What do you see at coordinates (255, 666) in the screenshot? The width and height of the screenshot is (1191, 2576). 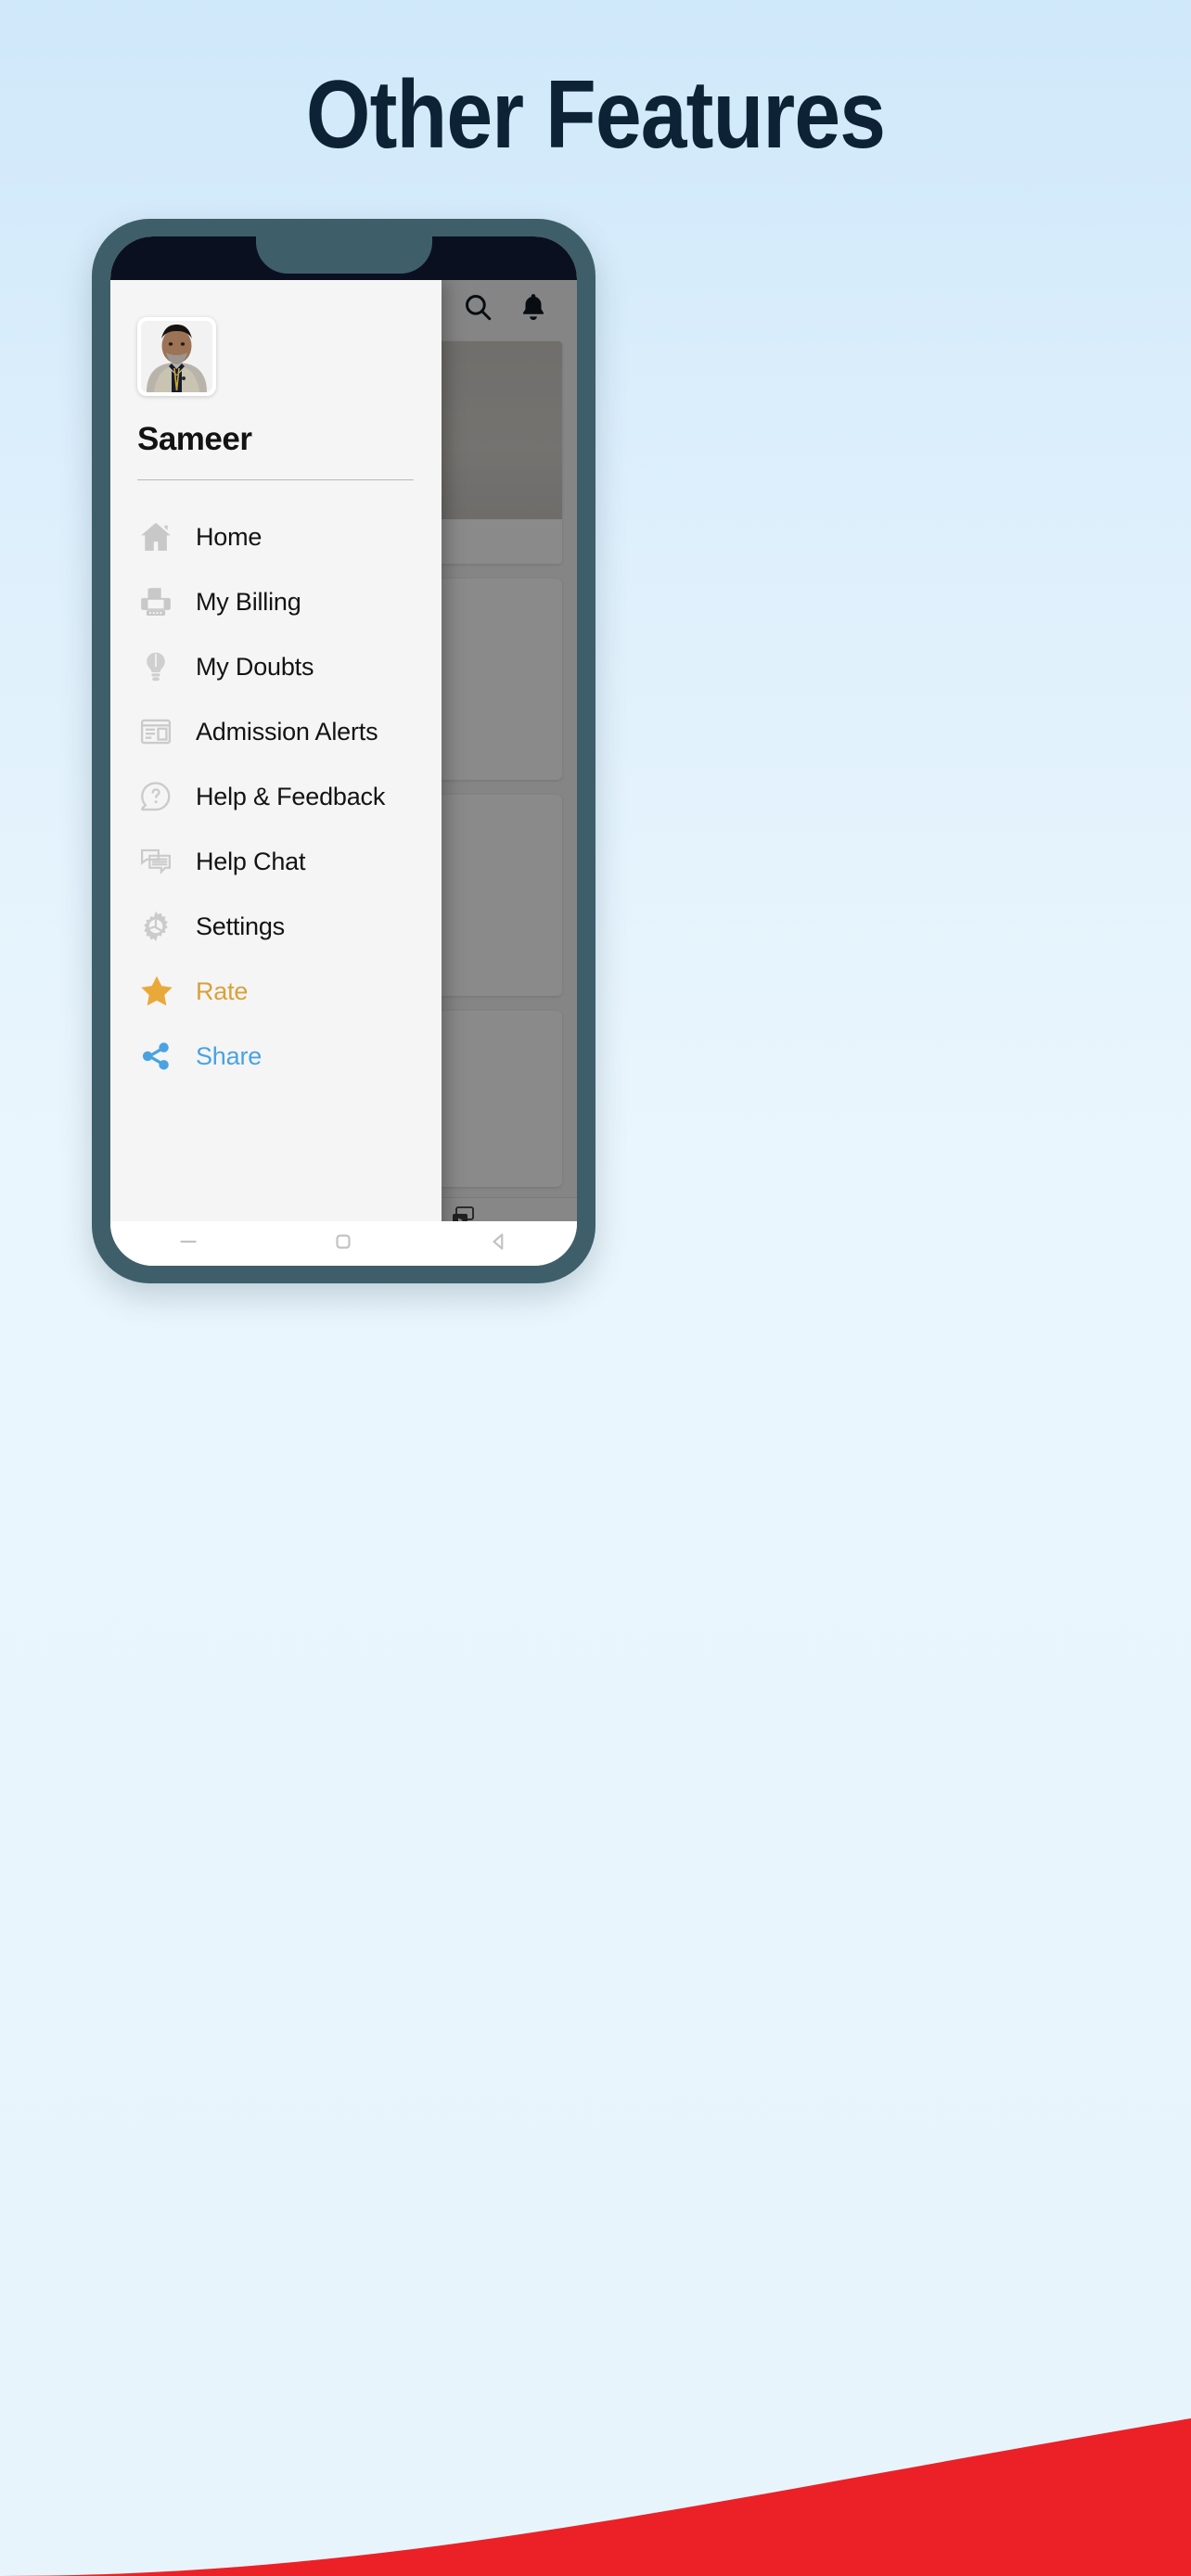 I see `menu-item-label: My Doubts` at bounding box center [255, 666].